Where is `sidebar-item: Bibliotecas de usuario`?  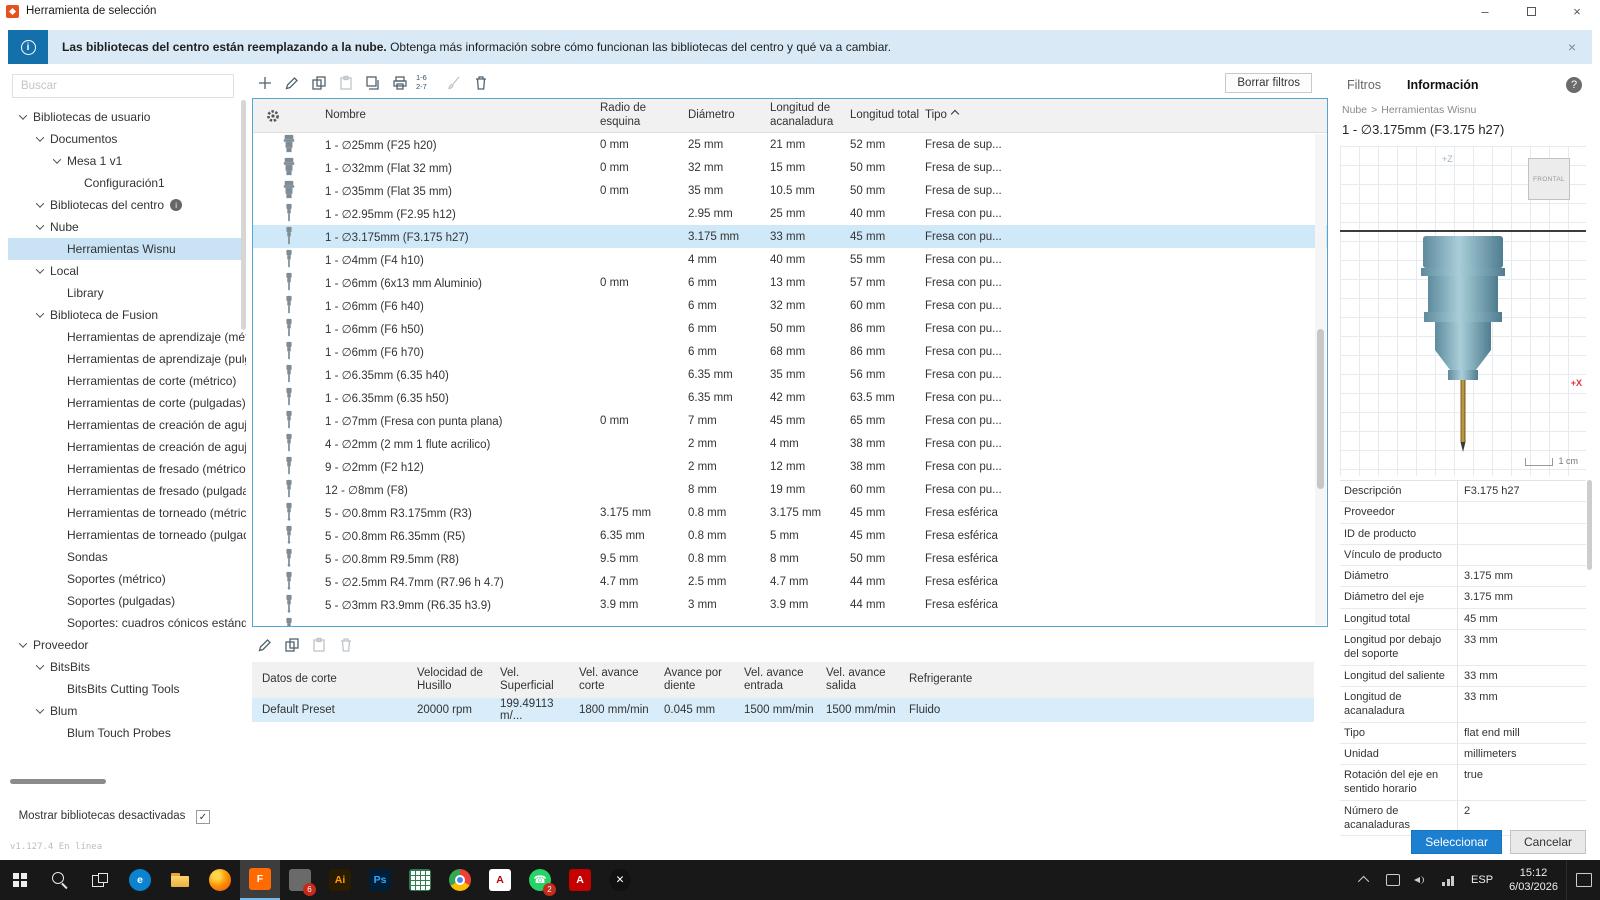 sidebar-item: Bibliotecas de usuario is located at coordinates (127, 117).